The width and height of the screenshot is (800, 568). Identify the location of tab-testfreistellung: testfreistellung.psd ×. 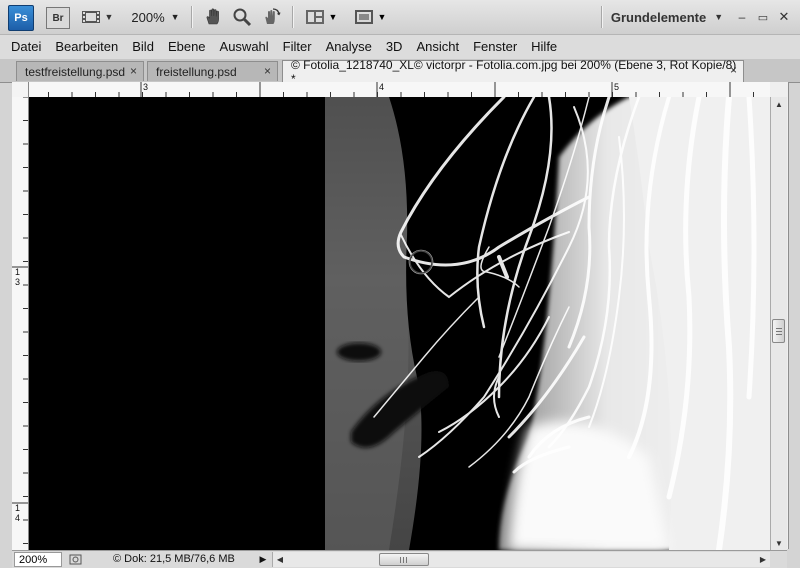
(80, 71).